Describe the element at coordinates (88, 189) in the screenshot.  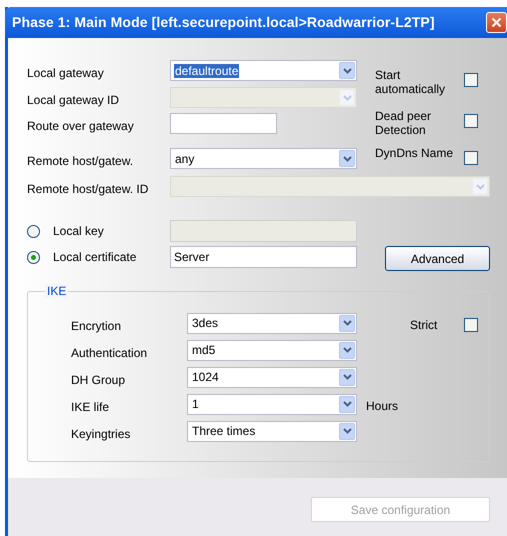
I see `field-label: Remote host/gatew. ID` at that location.